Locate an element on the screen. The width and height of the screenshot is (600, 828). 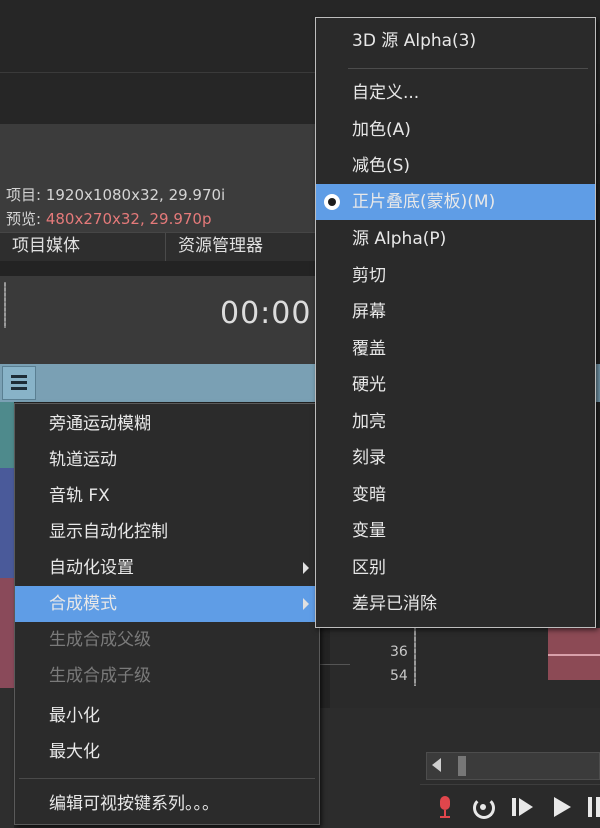
submenu-item-subtract: 减色(S) is located at coordinates (455, 166).